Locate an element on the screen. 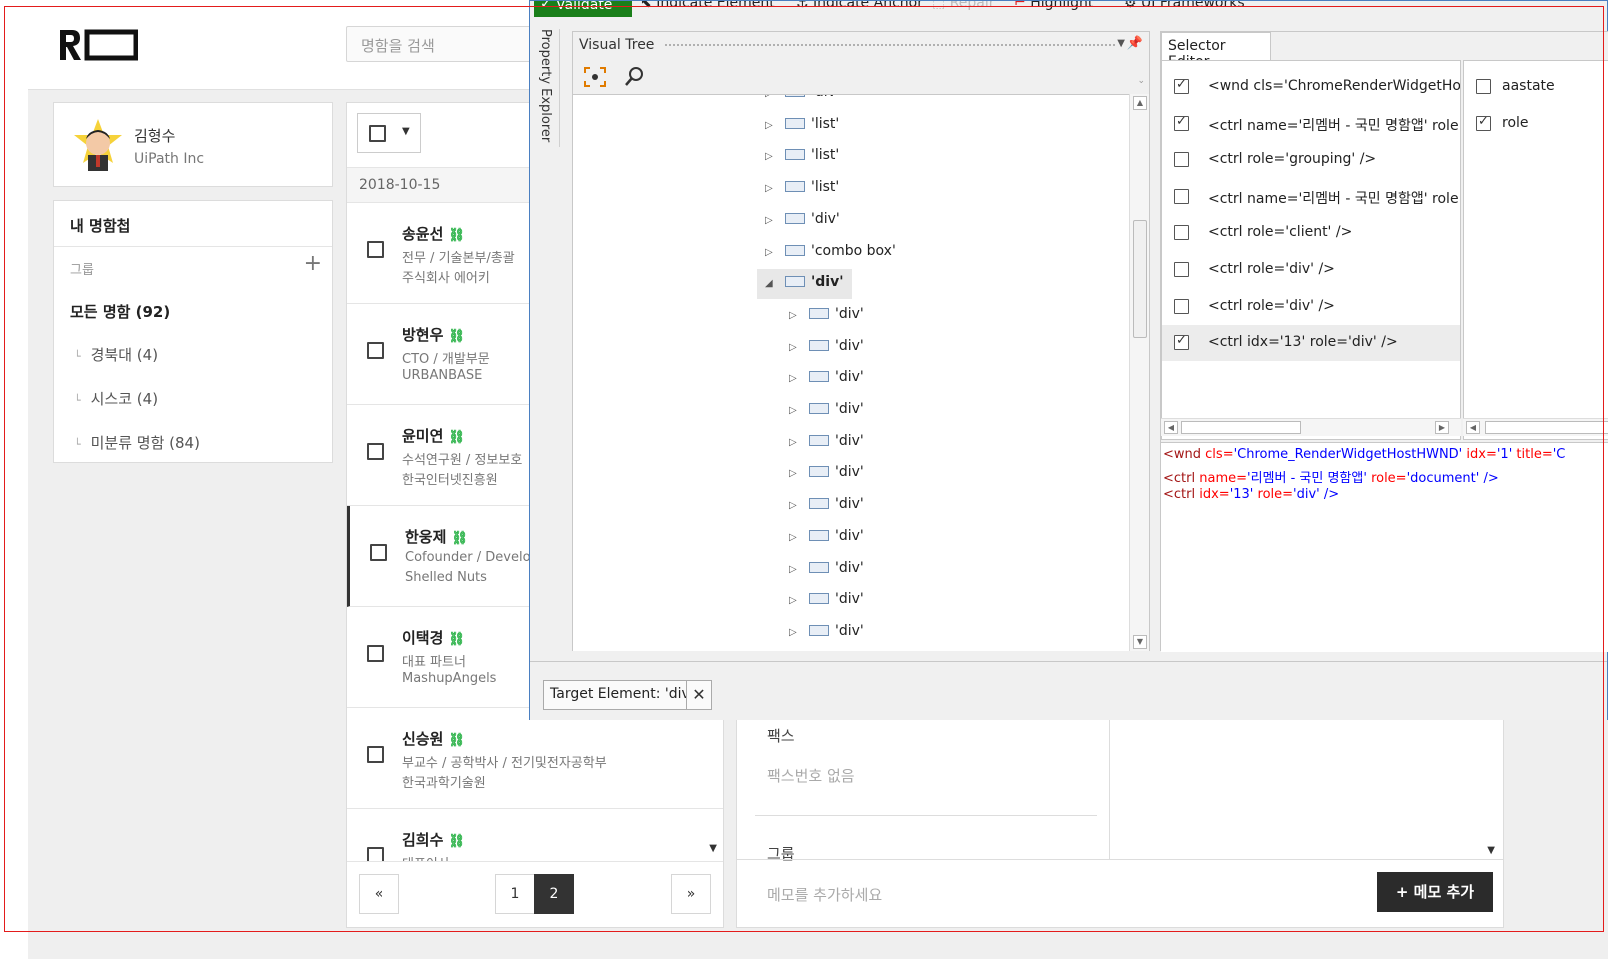  selector-node-row: <ctrl idx='13' role='div' /> is located at coordinates (1311, 343).